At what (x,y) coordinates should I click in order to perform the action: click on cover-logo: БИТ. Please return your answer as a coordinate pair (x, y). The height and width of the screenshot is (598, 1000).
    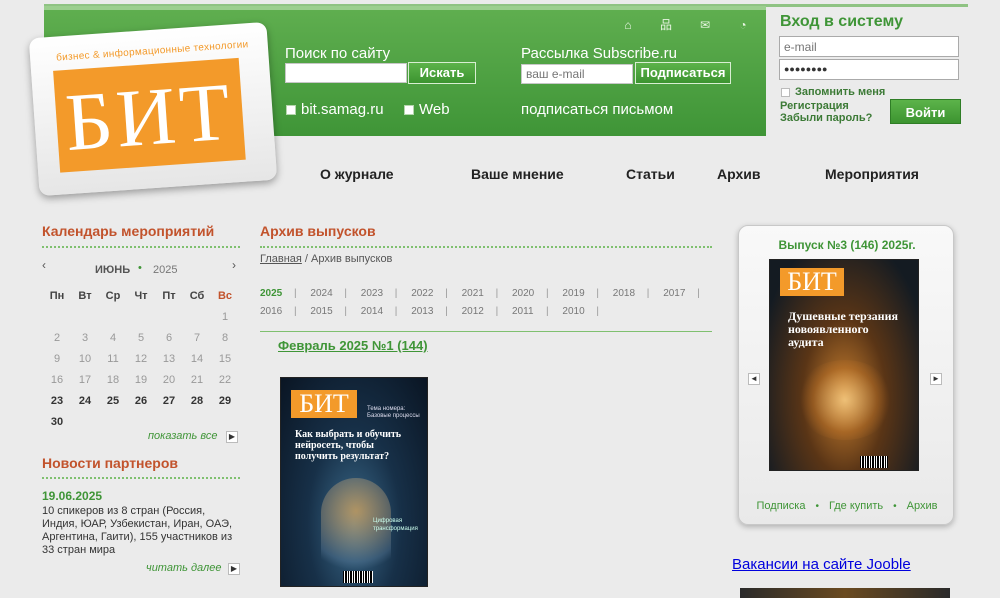
    Looking at the image, I should click on (324, 404).